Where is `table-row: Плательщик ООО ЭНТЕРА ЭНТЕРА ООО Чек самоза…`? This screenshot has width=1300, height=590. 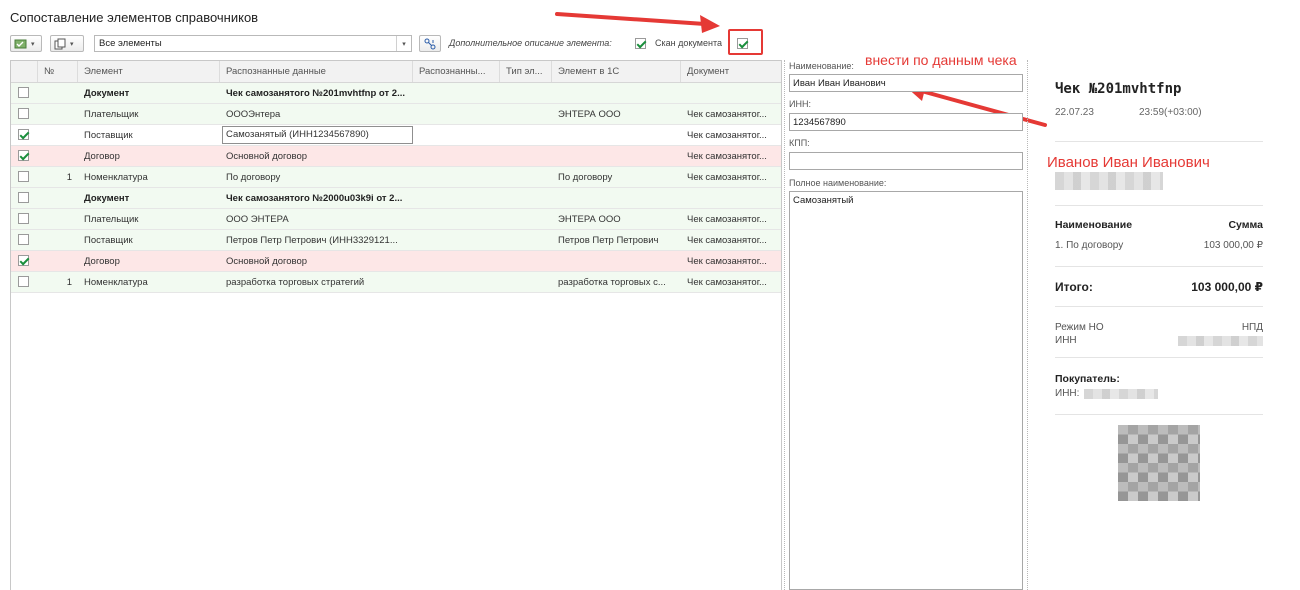
table-row: Плательщик ООО ЭНТЕРА ЭНТЕРА ООО Чек самоза… is located at coordinates (396, 219).